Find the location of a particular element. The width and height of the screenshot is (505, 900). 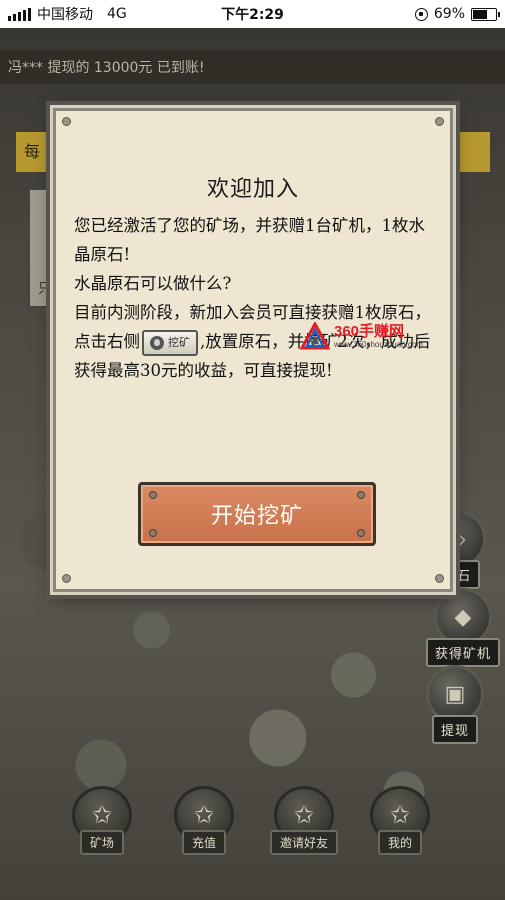

nav-label: 矿场 is located at coordinates (101, 842).